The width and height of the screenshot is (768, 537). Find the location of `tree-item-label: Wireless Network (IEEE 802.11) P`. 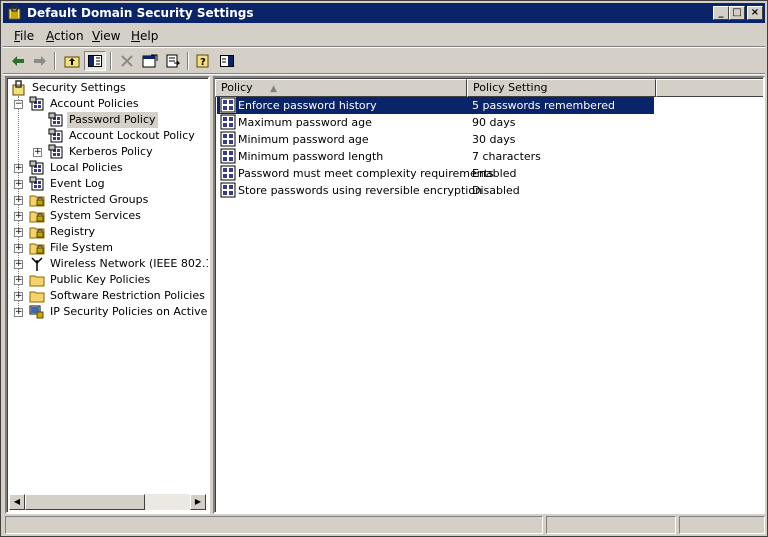

tree-item-label: Wireless Network (IEEE 802.11) P is located at coordinates (129, 263).